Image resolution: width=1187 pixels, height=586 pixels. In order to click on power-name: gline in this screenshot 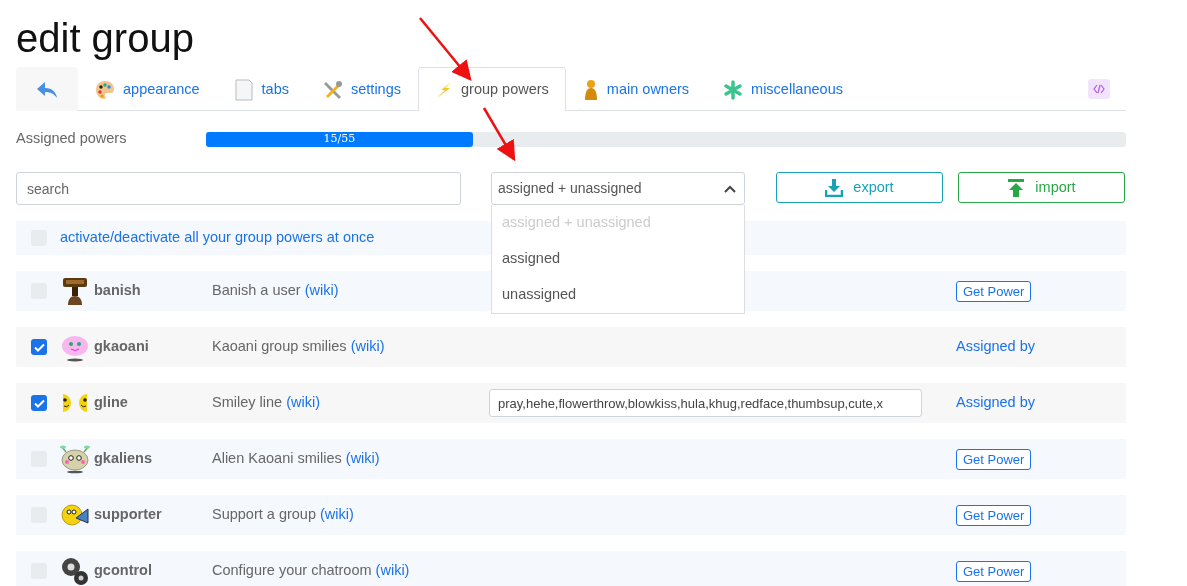, I will do `click(111, 403)`.